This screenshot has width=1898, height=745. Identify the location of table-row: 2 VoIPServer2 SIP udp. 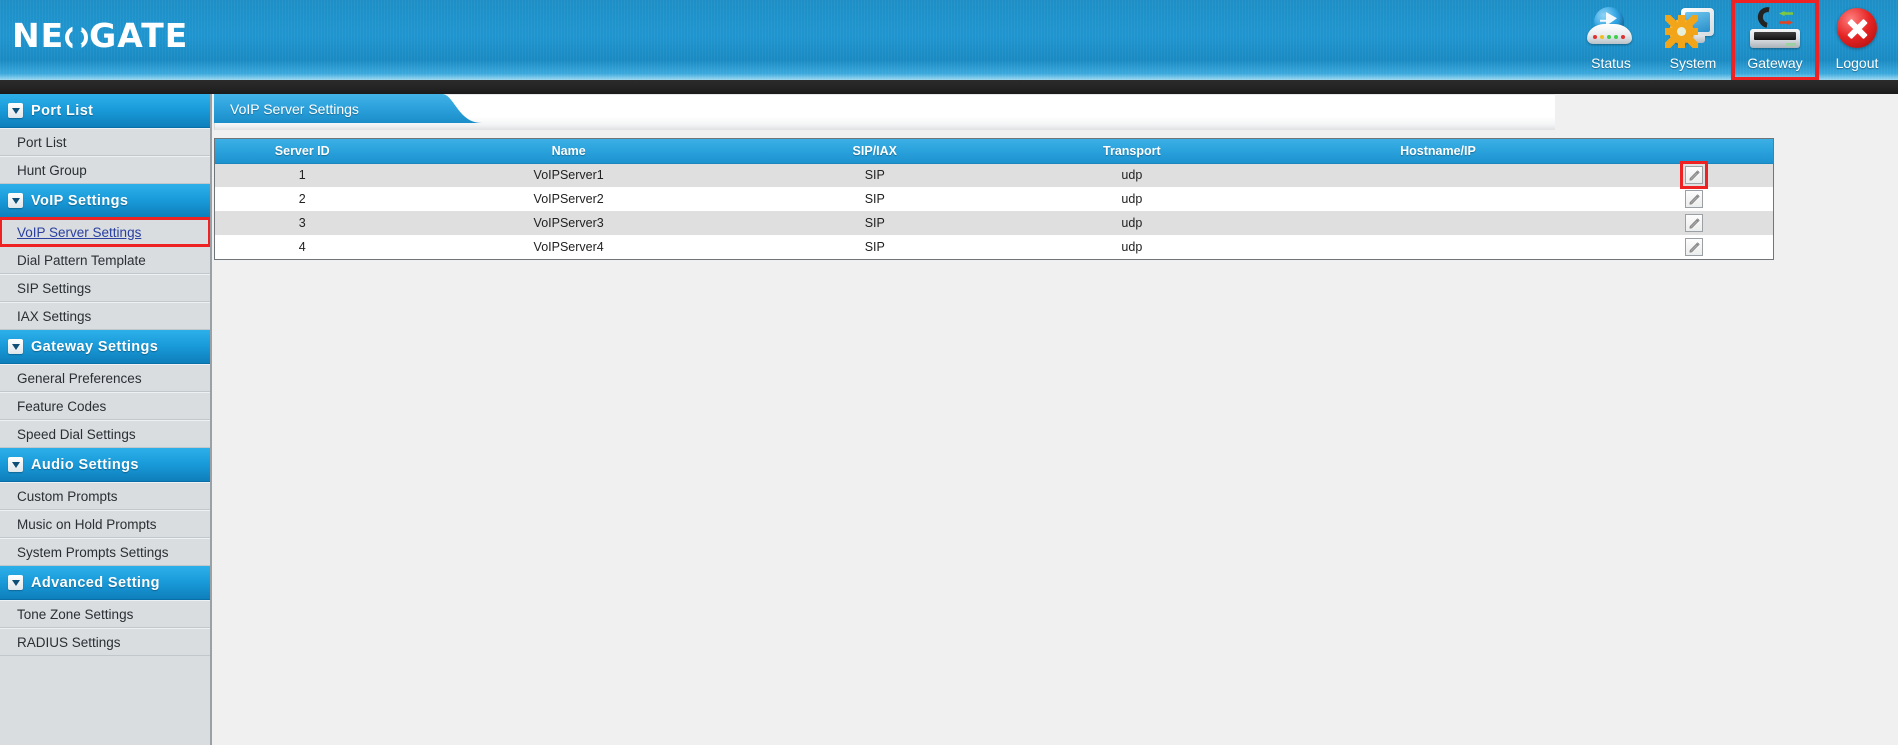
(994, 199).